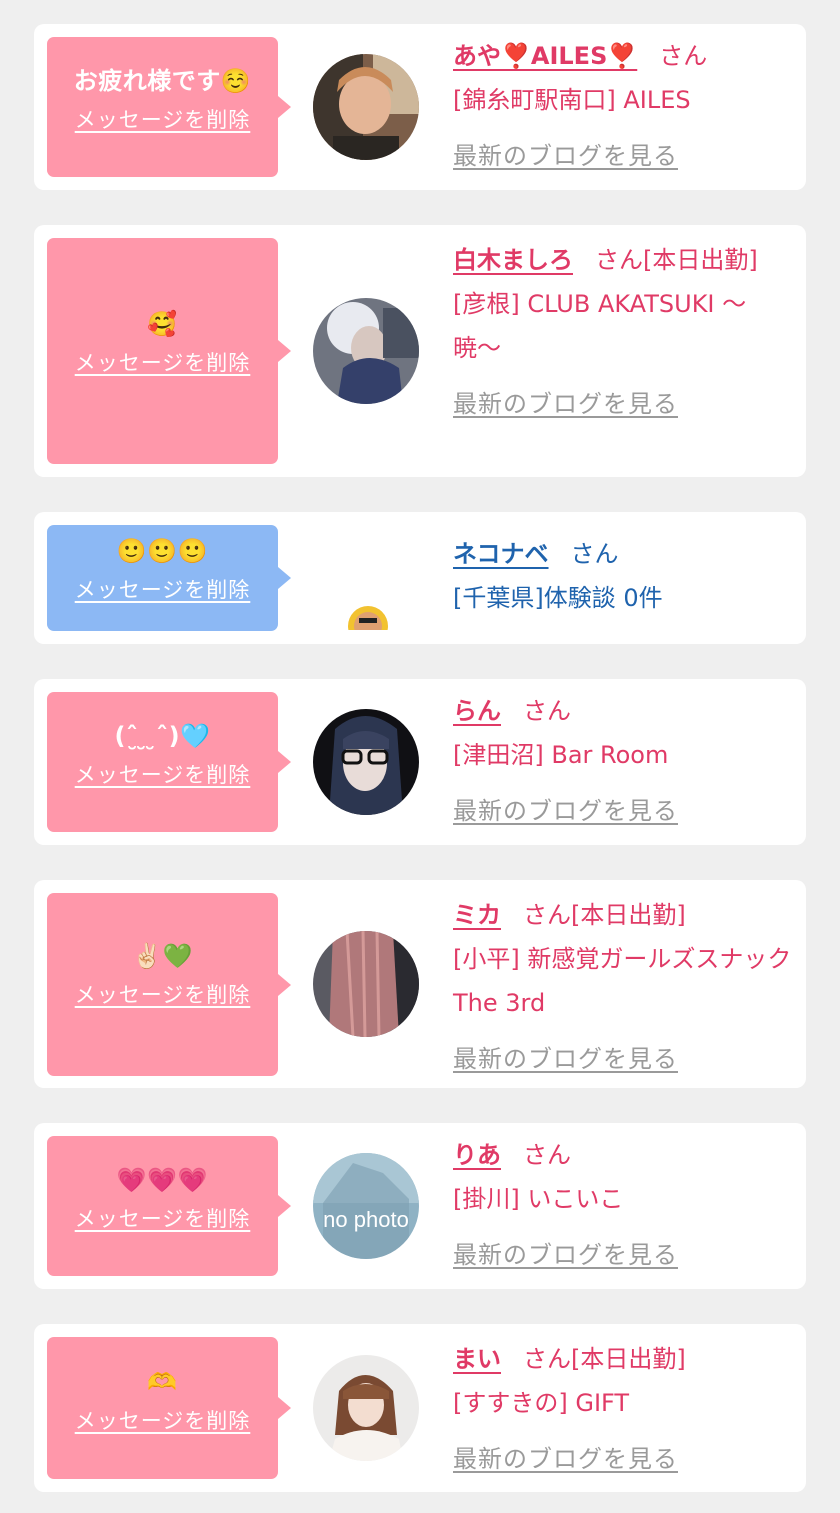 This screenshot has height=1513, width=840. What do you see at coordinates (162, 324) in the screenshot?
I see `message-text: 🥰` at bounding box center [162, 324].